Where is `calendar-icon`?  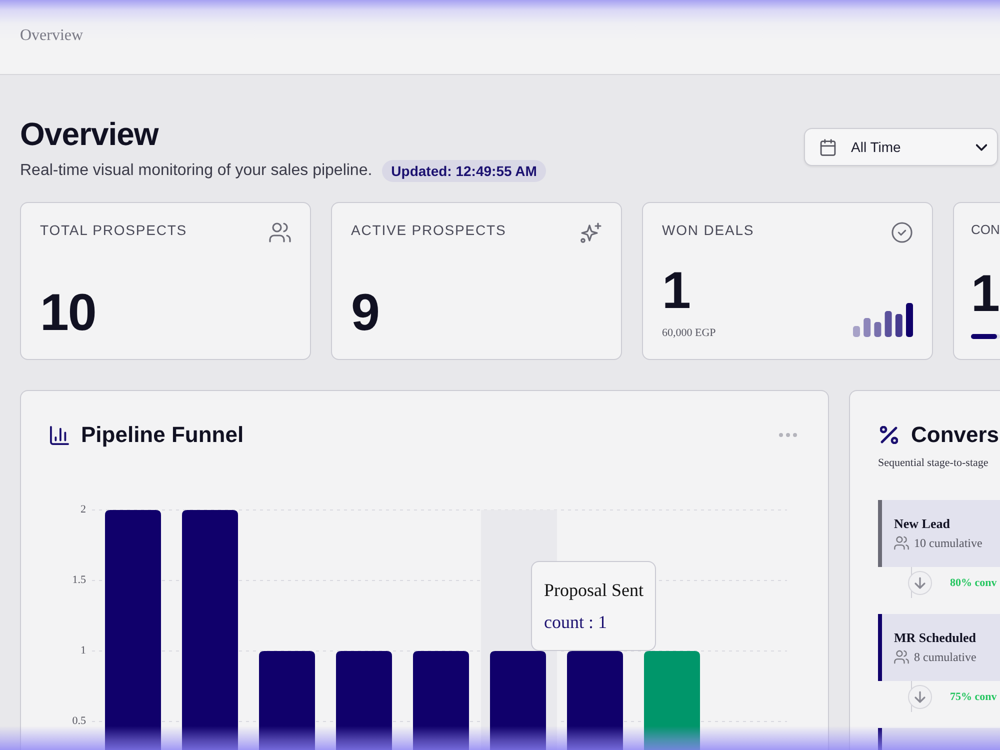
calendar-icon is located at coordinates (828, 147).